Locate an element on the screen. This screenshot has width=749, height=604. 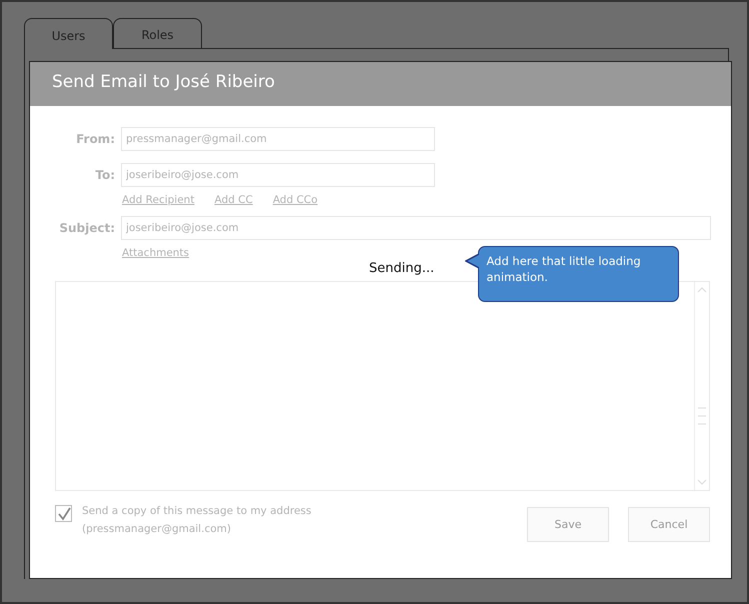
scroll-down-icon is located at coordinates (702, 482).